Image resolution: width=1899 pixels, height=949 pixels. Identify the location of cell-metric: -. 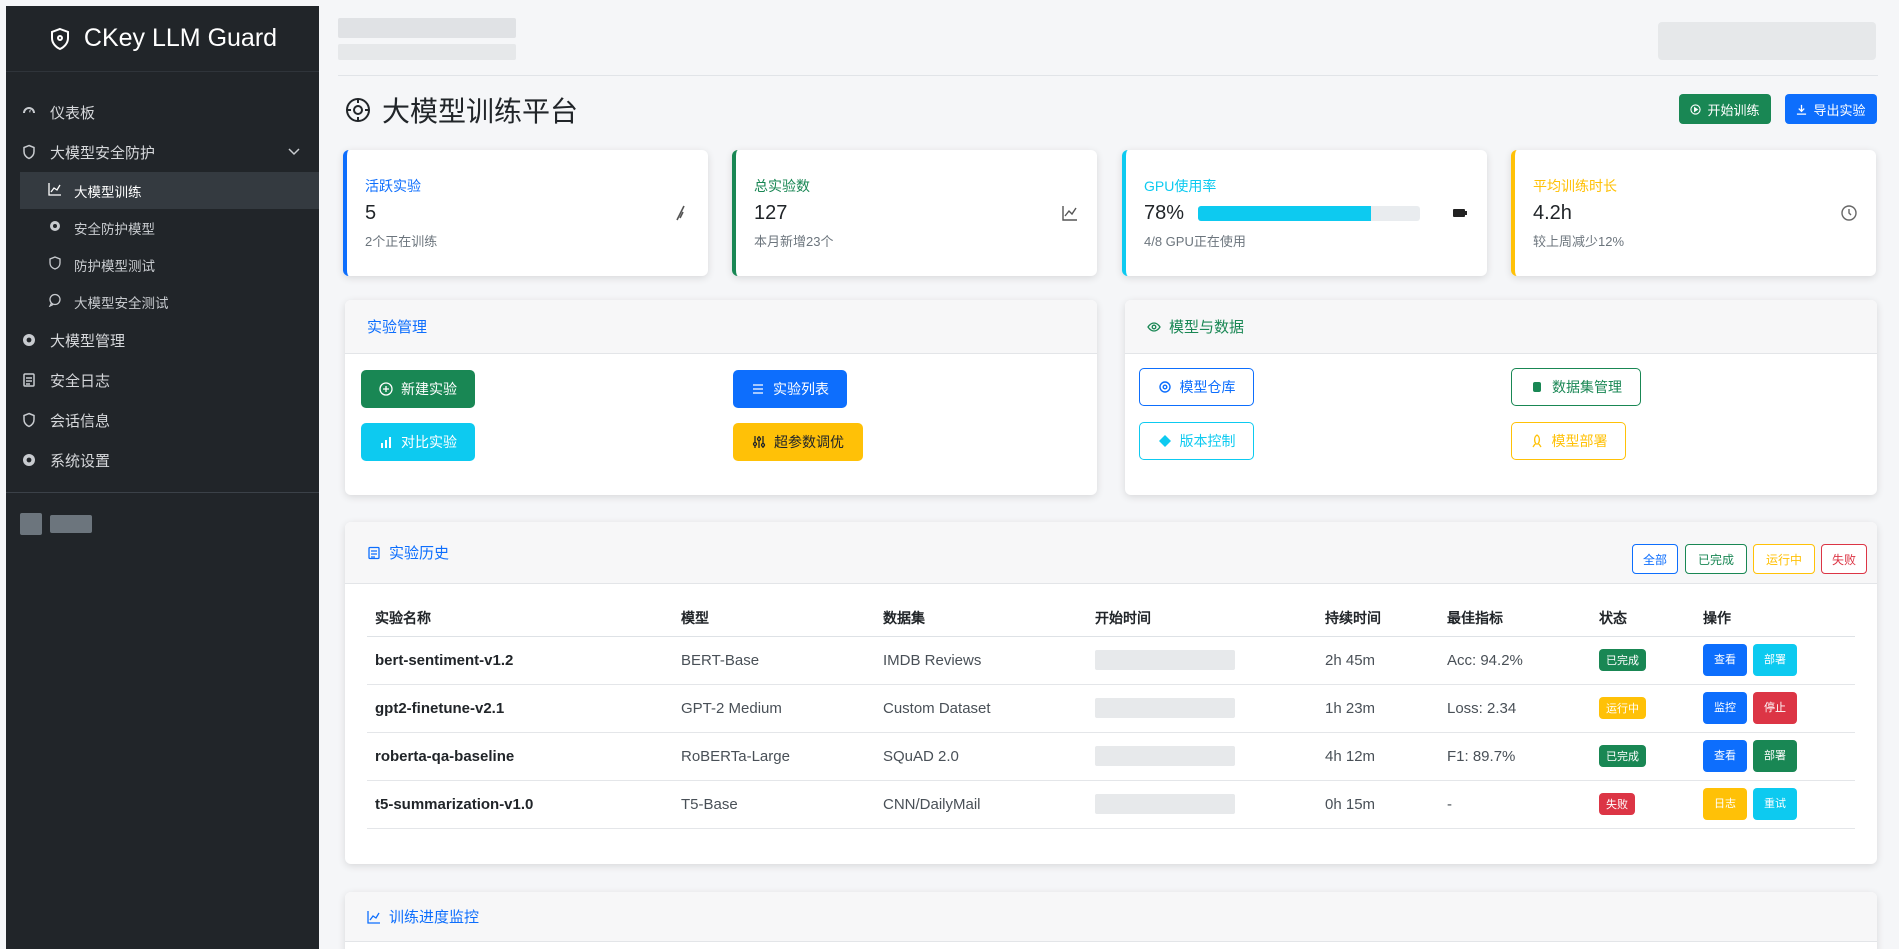
(1515, 804).